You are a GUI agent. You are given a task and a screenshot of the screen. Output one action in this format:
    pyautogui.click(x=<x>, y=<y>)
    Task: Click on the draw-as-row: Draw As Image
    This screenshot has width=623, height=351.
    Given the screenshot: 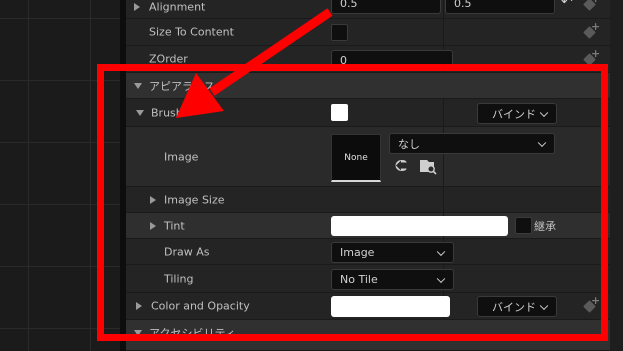 What is the action you would take?
    pyautogui.click(x=368, y=252)
    